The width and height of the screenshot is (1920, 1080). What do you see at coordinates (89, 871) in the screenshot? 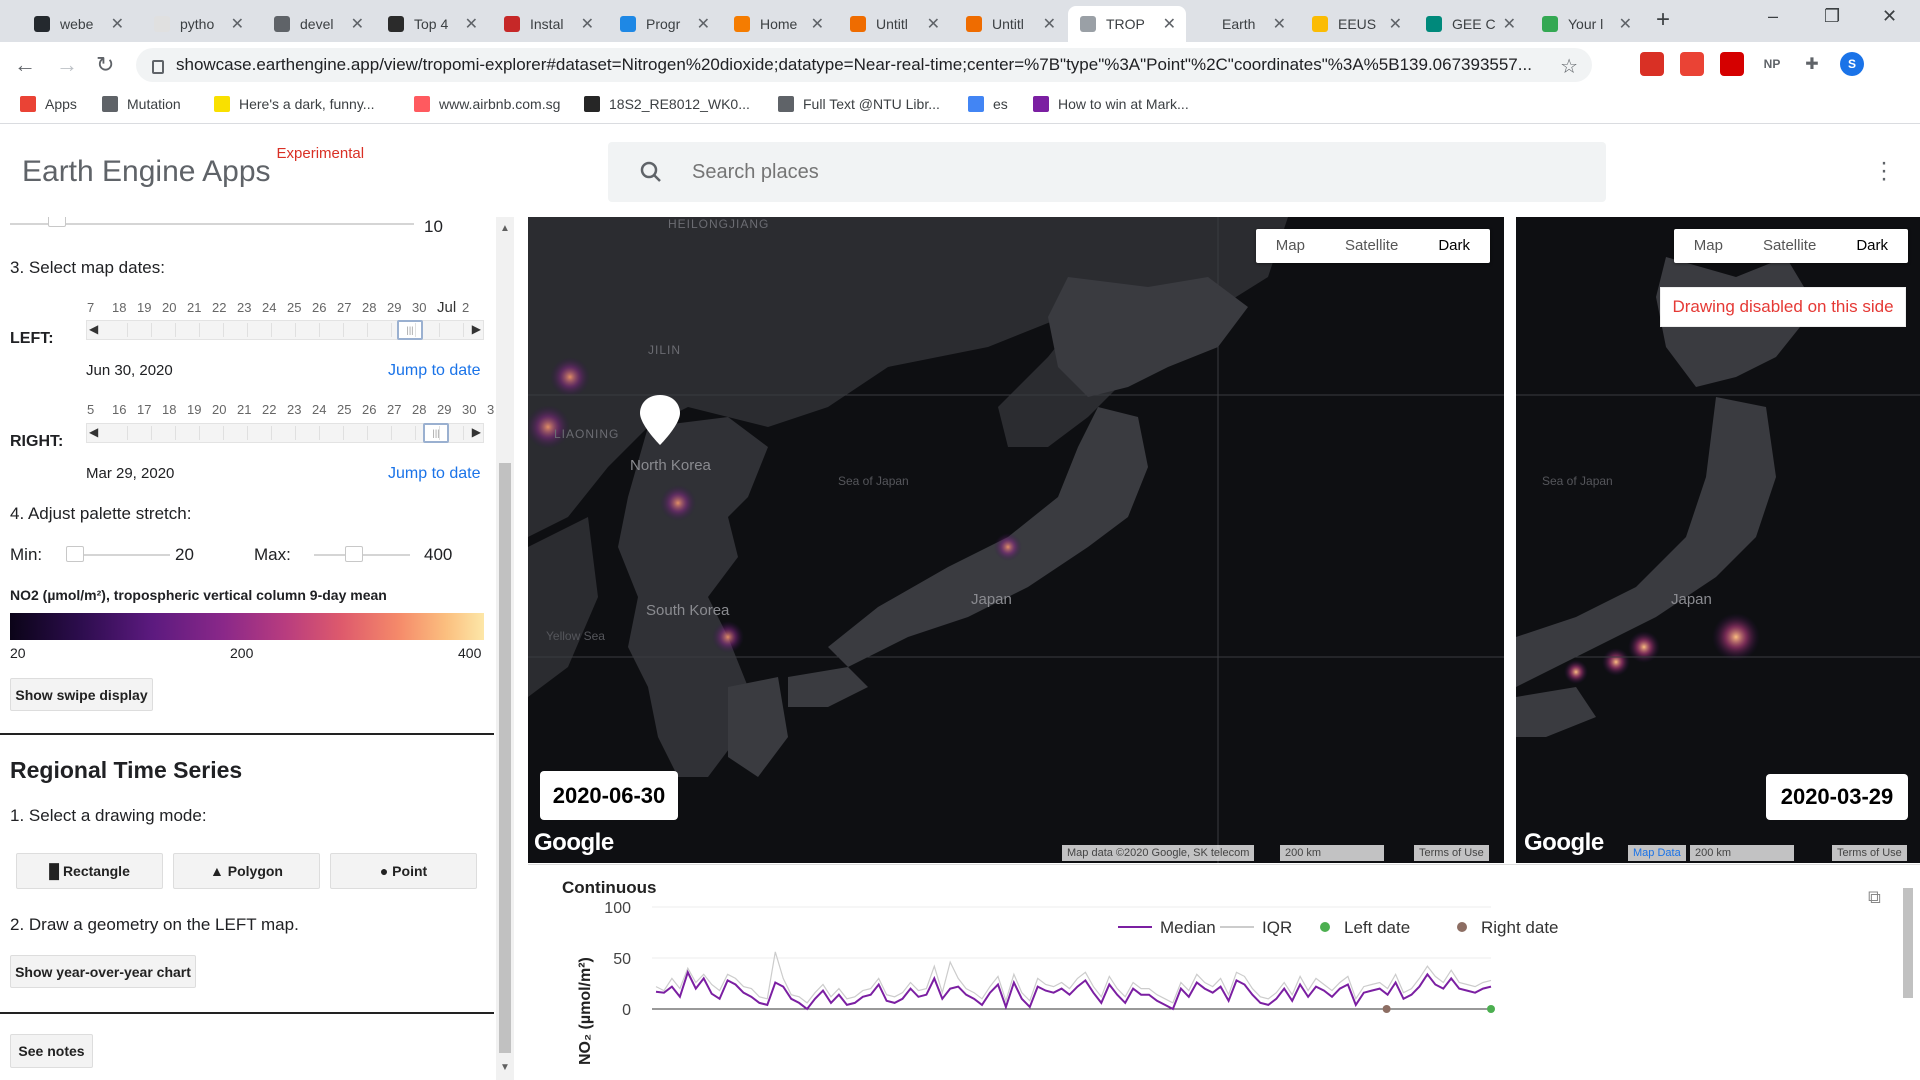
I see `rectangle-mode-button: █ Rectangle` at bounding box center [89, 871].